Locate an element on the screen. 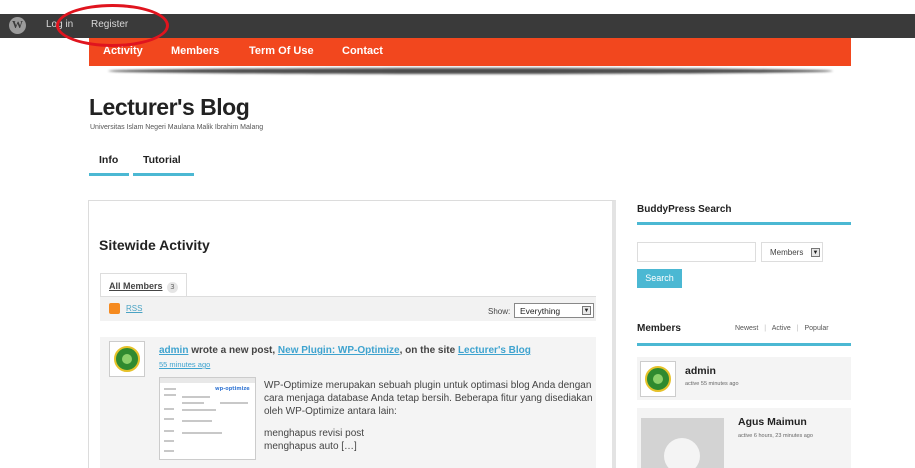 The image size is (915, 468). filter-newest: Newest is located at coordinates (746, 328).